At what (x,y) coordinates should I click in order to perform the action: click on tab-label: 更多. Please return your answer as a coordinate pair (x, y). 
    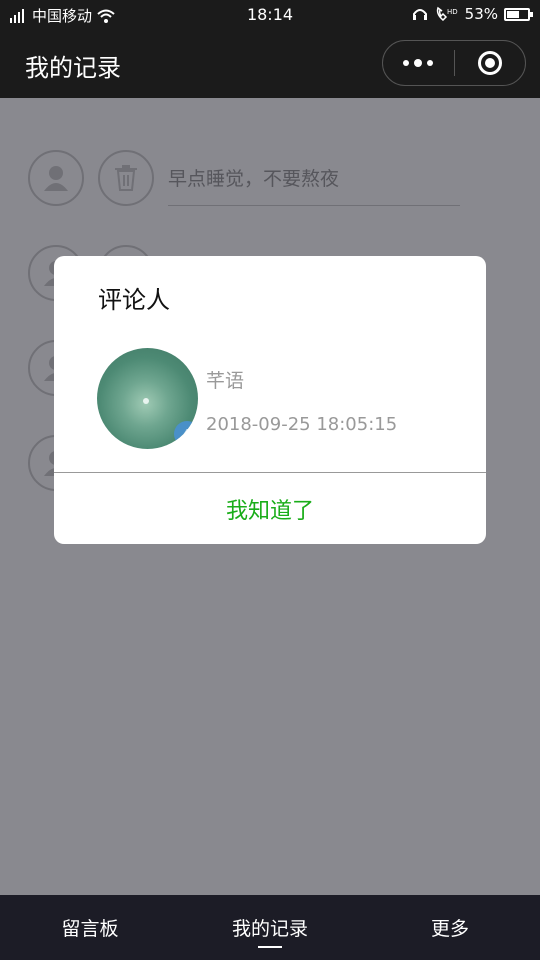
    Looking at the image, I should click on (449, 929).